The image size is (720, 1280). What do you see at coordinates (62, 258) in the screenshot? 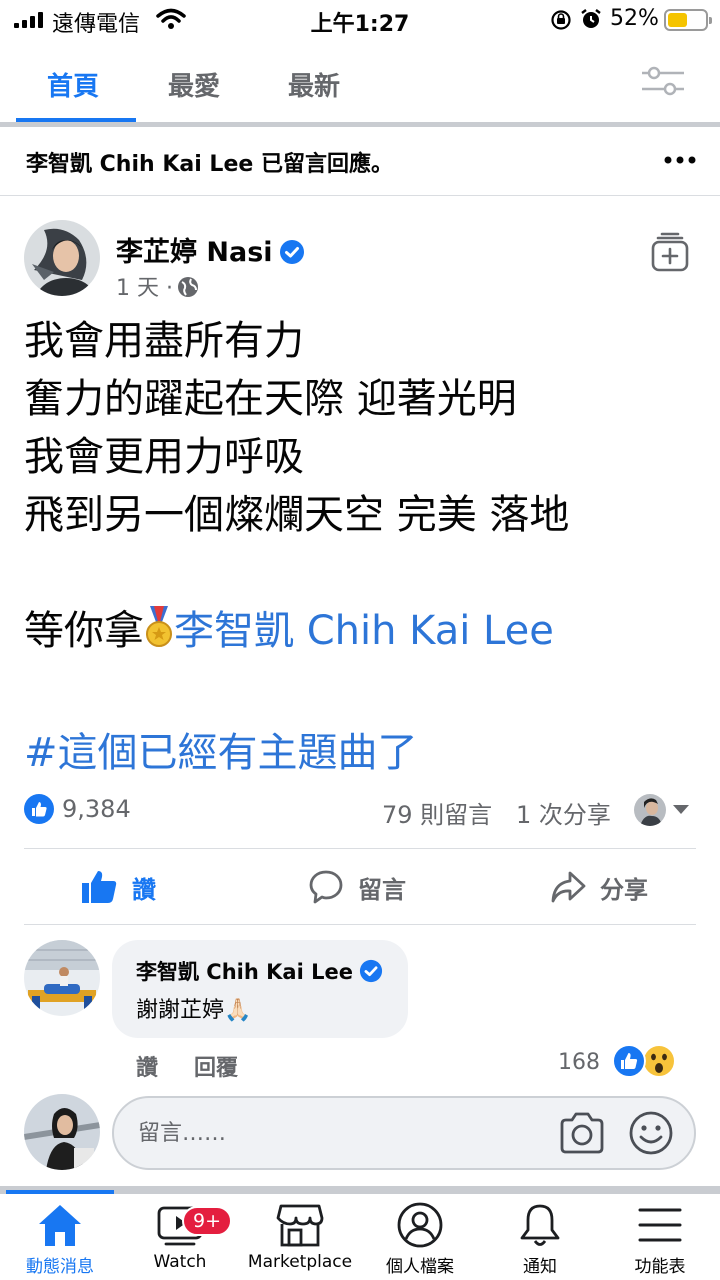
I see `author-avatar` at bounding box center [62, 258].